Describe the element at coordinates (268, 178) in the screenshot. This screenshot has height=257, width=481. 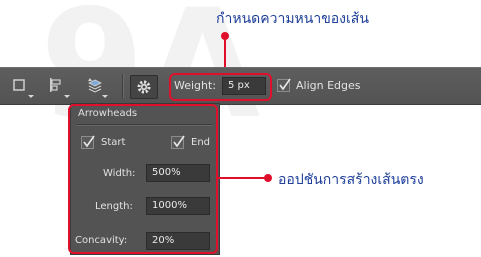
I see `arrowheads-annotation-dot` at that location.